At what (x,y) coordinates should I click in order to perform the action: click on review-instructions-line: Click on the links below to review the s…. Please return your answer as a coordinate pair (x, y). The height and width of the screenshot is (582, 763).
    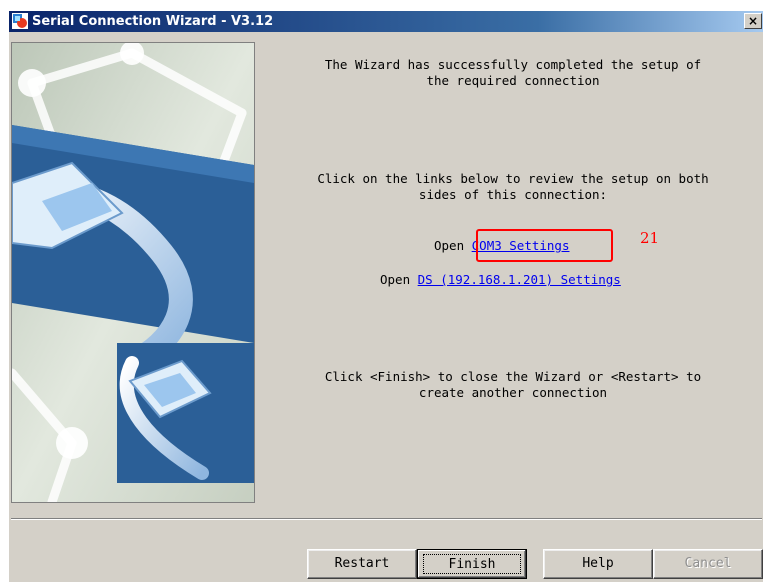
    Looking at the image, I should click on (513, 178).